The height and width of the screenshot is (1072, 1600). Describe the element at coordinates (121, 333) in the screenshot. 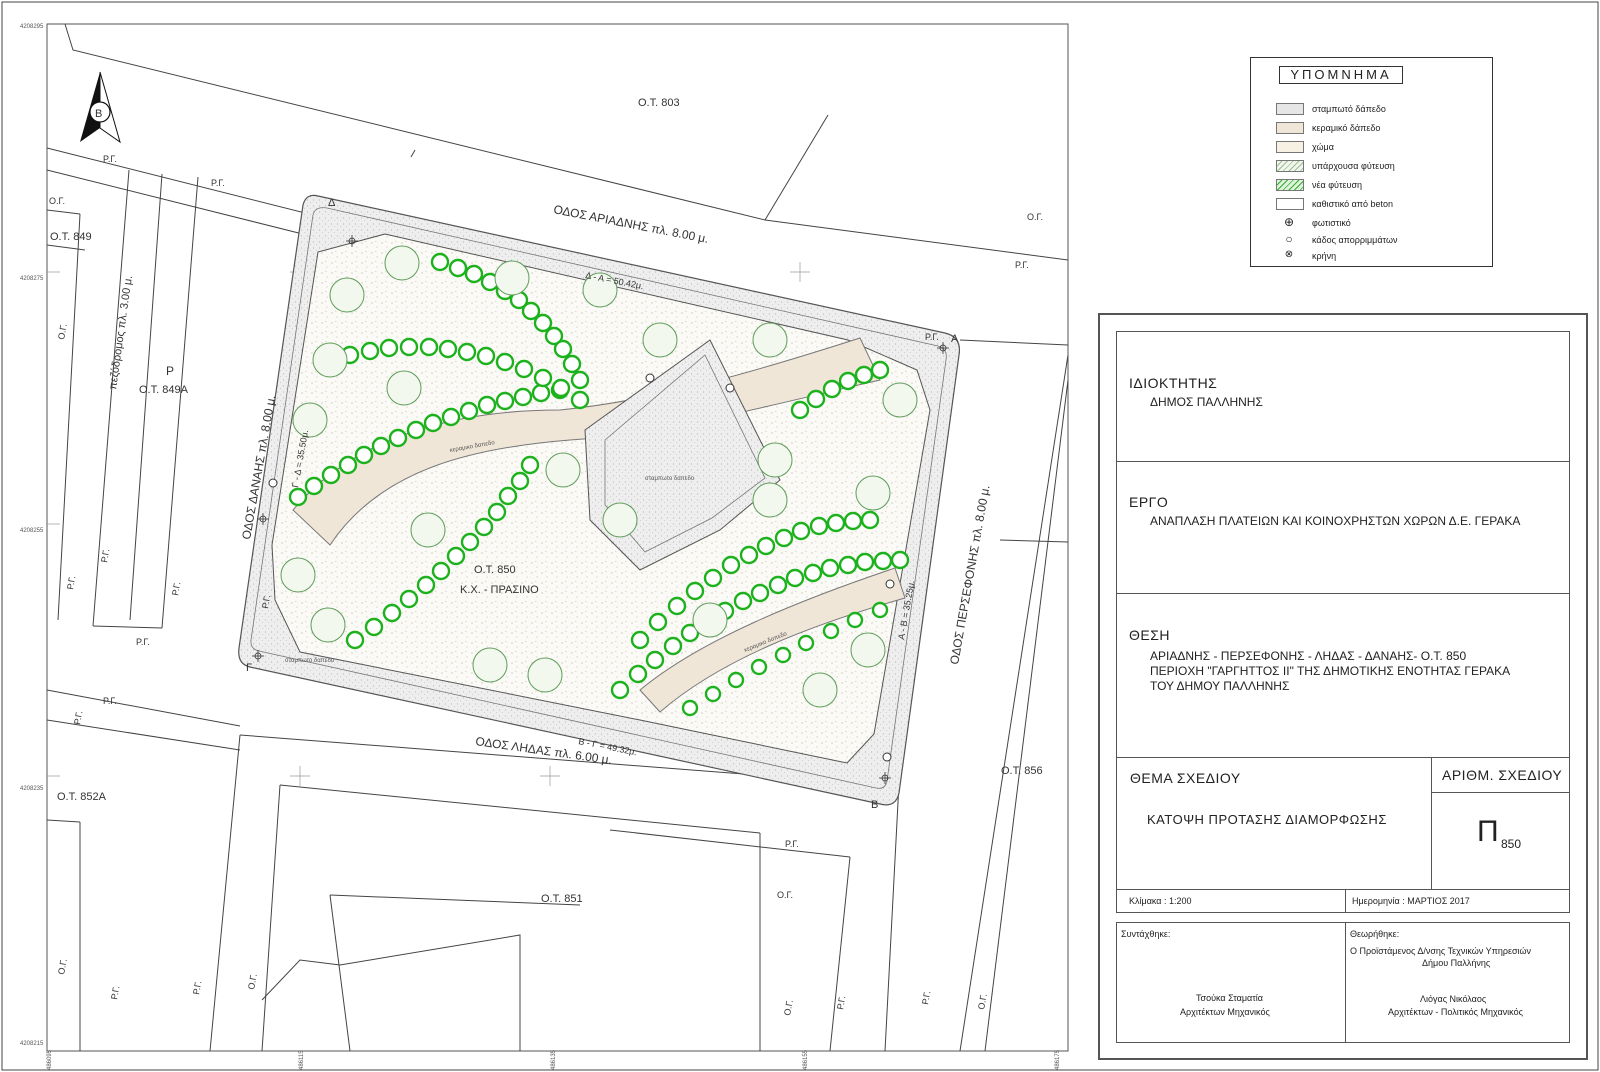

I see `road-pedestrian: πεζόδρομος πλ. 3.00 μ.` at that location.